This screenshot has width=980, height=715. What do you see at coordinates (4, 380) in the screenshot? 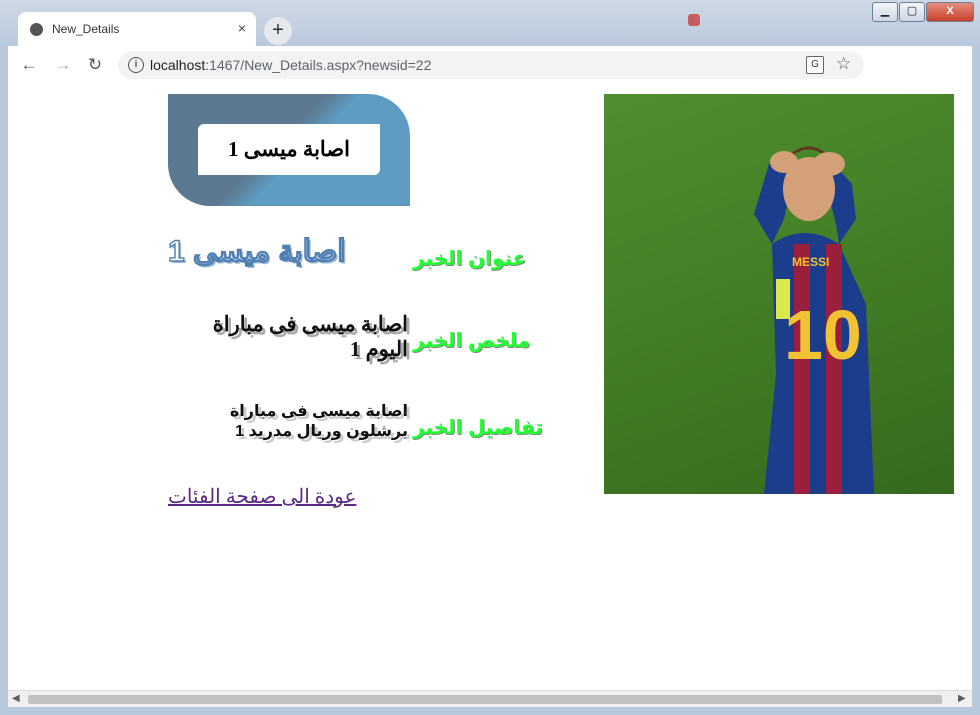
I see `window-frame-left` at bounding box center [4, 380].